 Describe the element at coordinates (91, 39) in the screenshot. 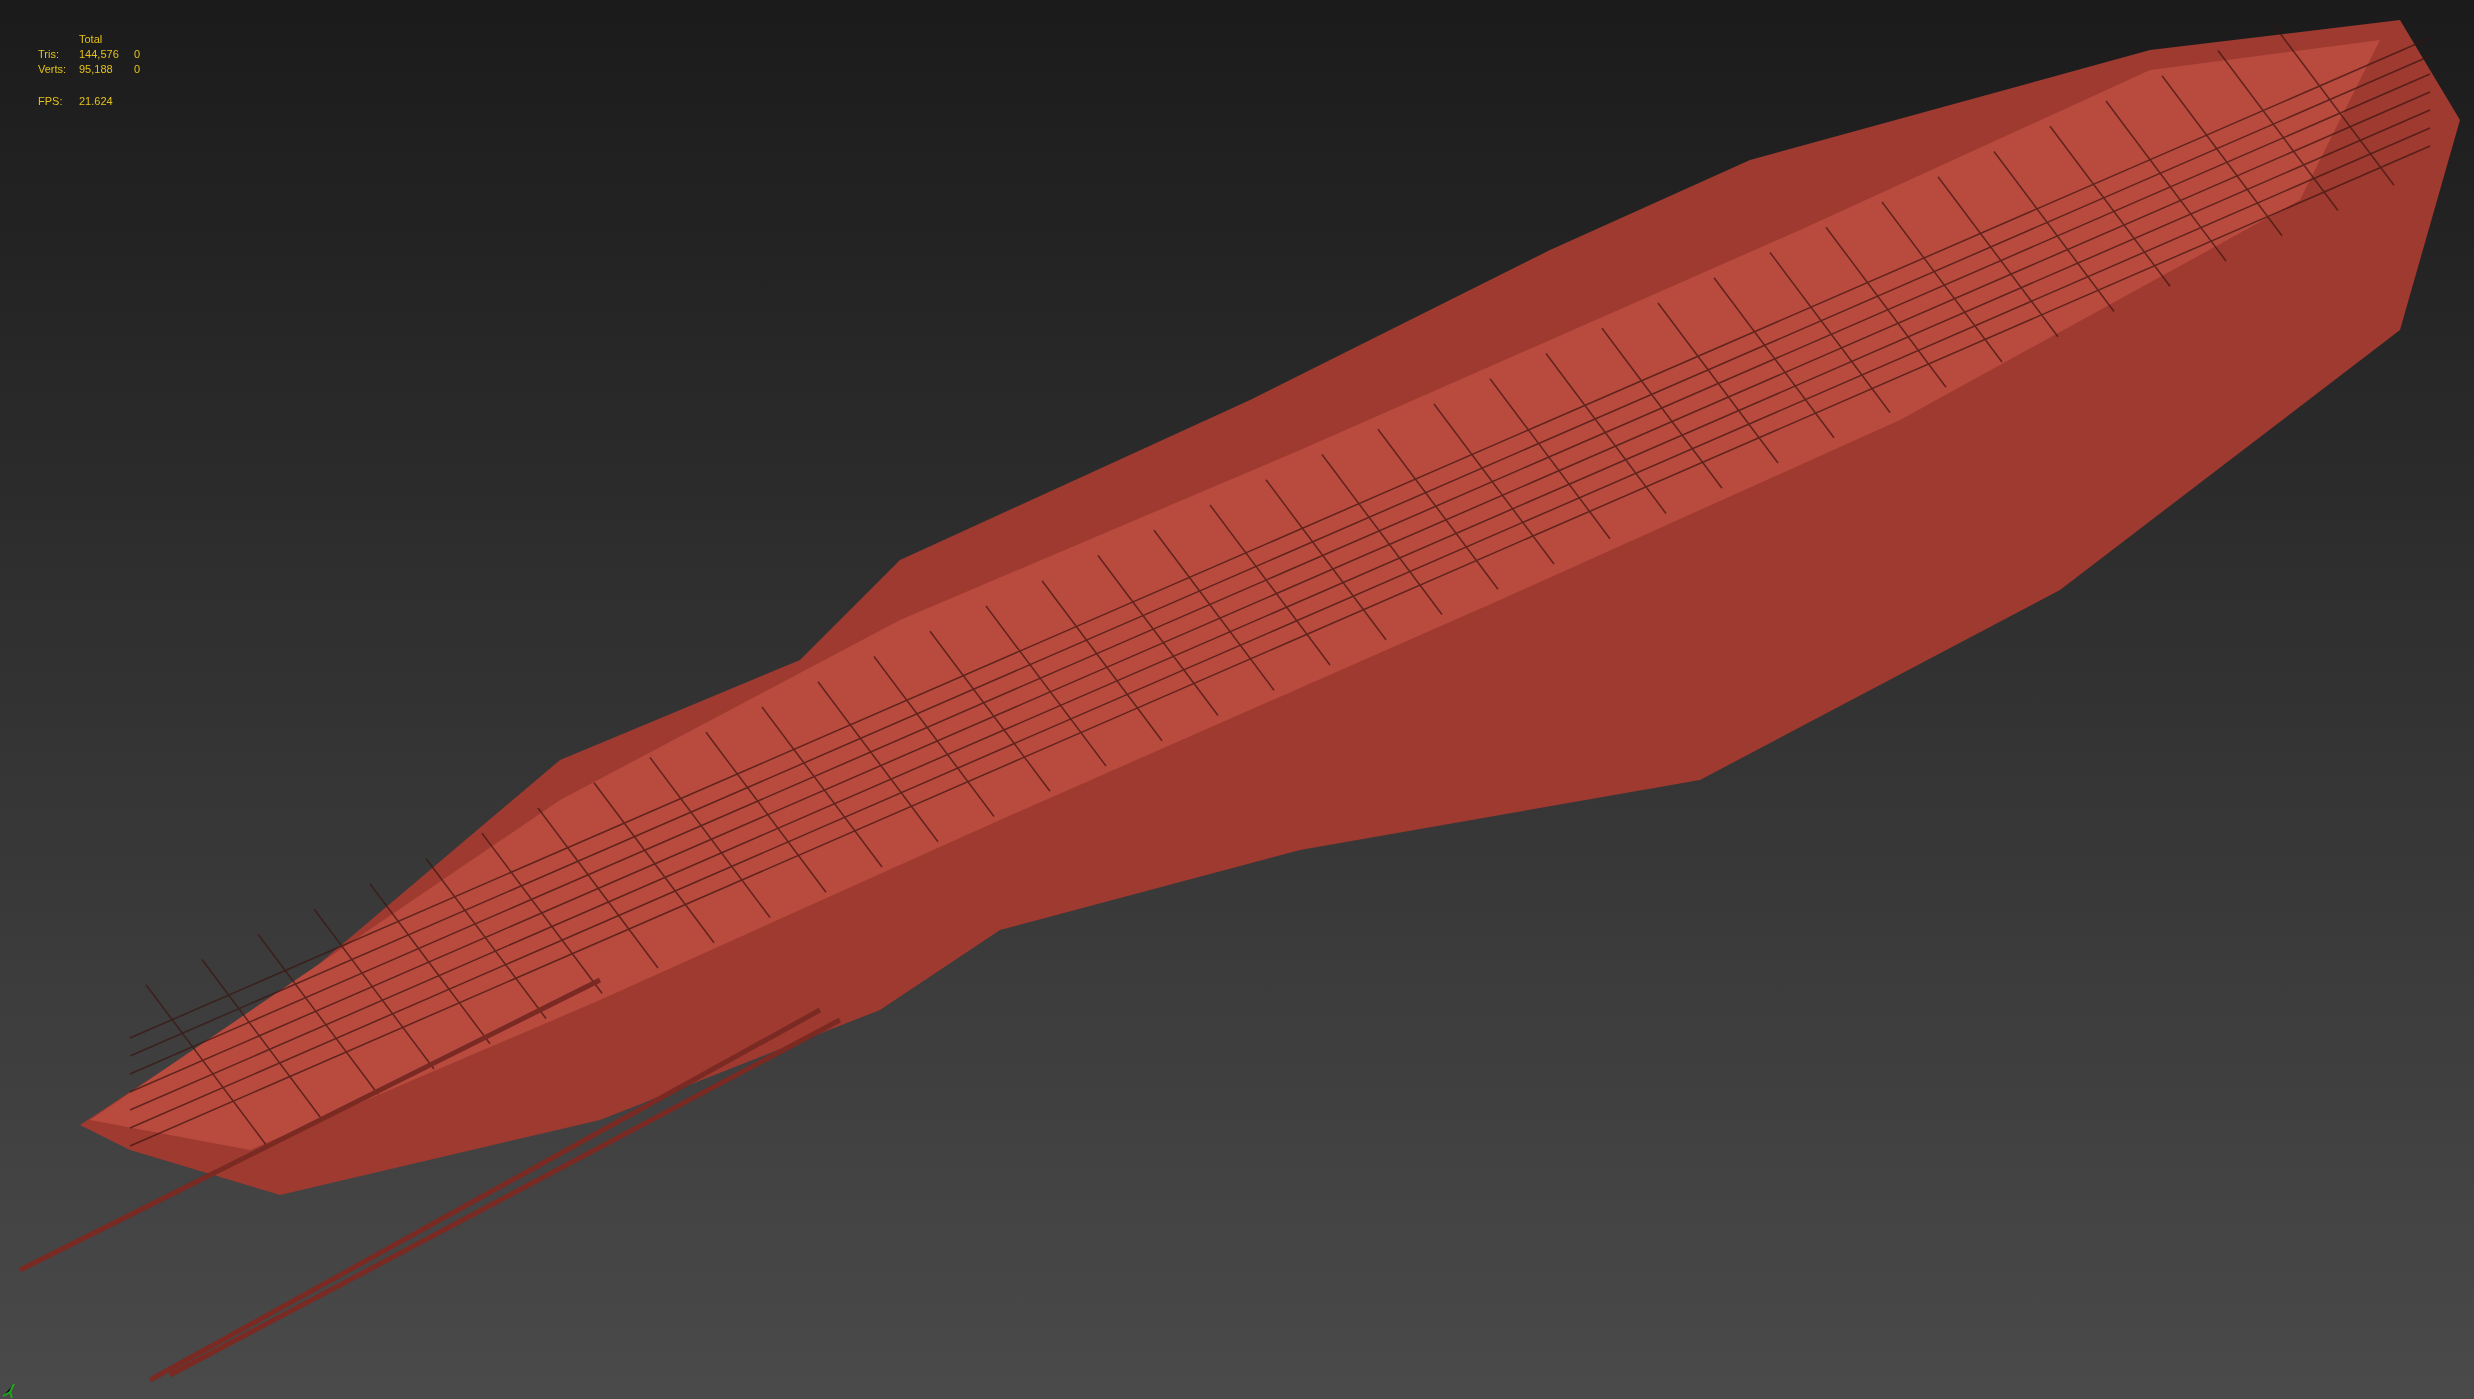

I see `stats-header: Total` at that location.